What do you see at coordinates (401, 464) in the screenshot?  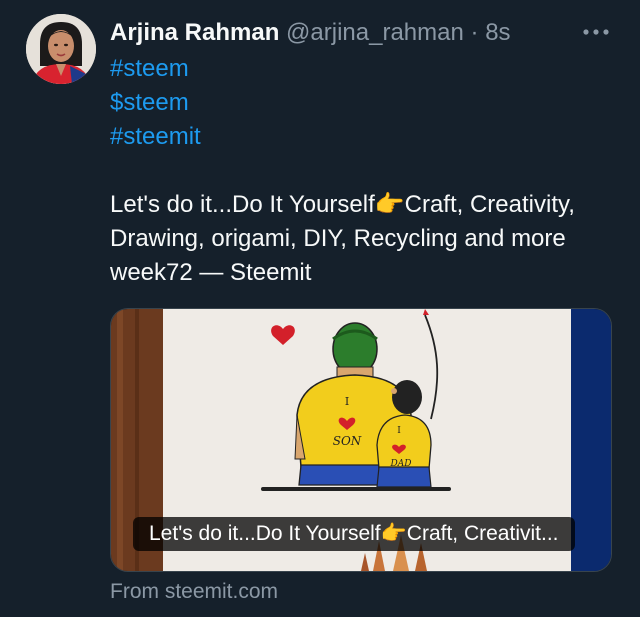 I see `son-shirt-word: DAD` at bounding box center [401, 464].